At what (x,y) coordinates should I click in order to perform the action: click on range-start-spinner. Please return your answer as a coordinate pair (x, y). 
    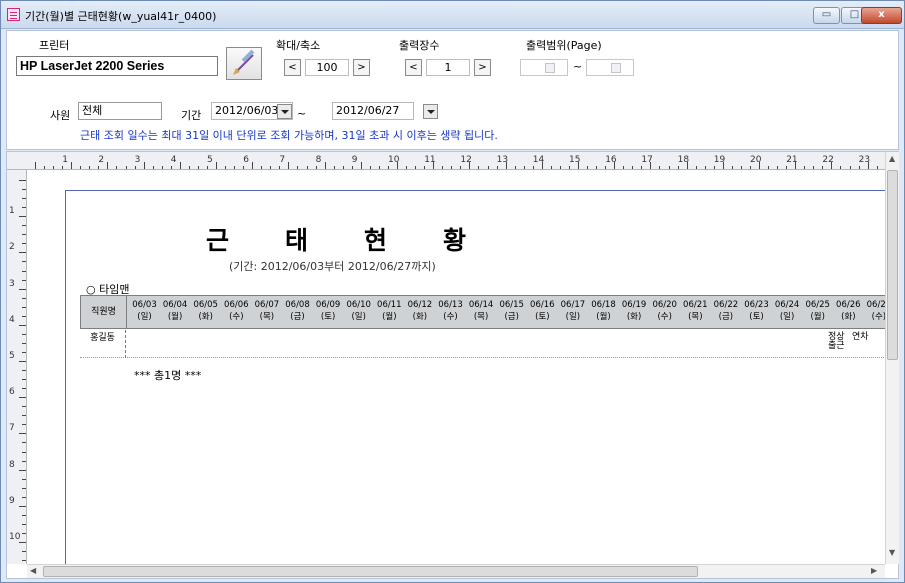
    Looking at the image, I should click on (544, 67).